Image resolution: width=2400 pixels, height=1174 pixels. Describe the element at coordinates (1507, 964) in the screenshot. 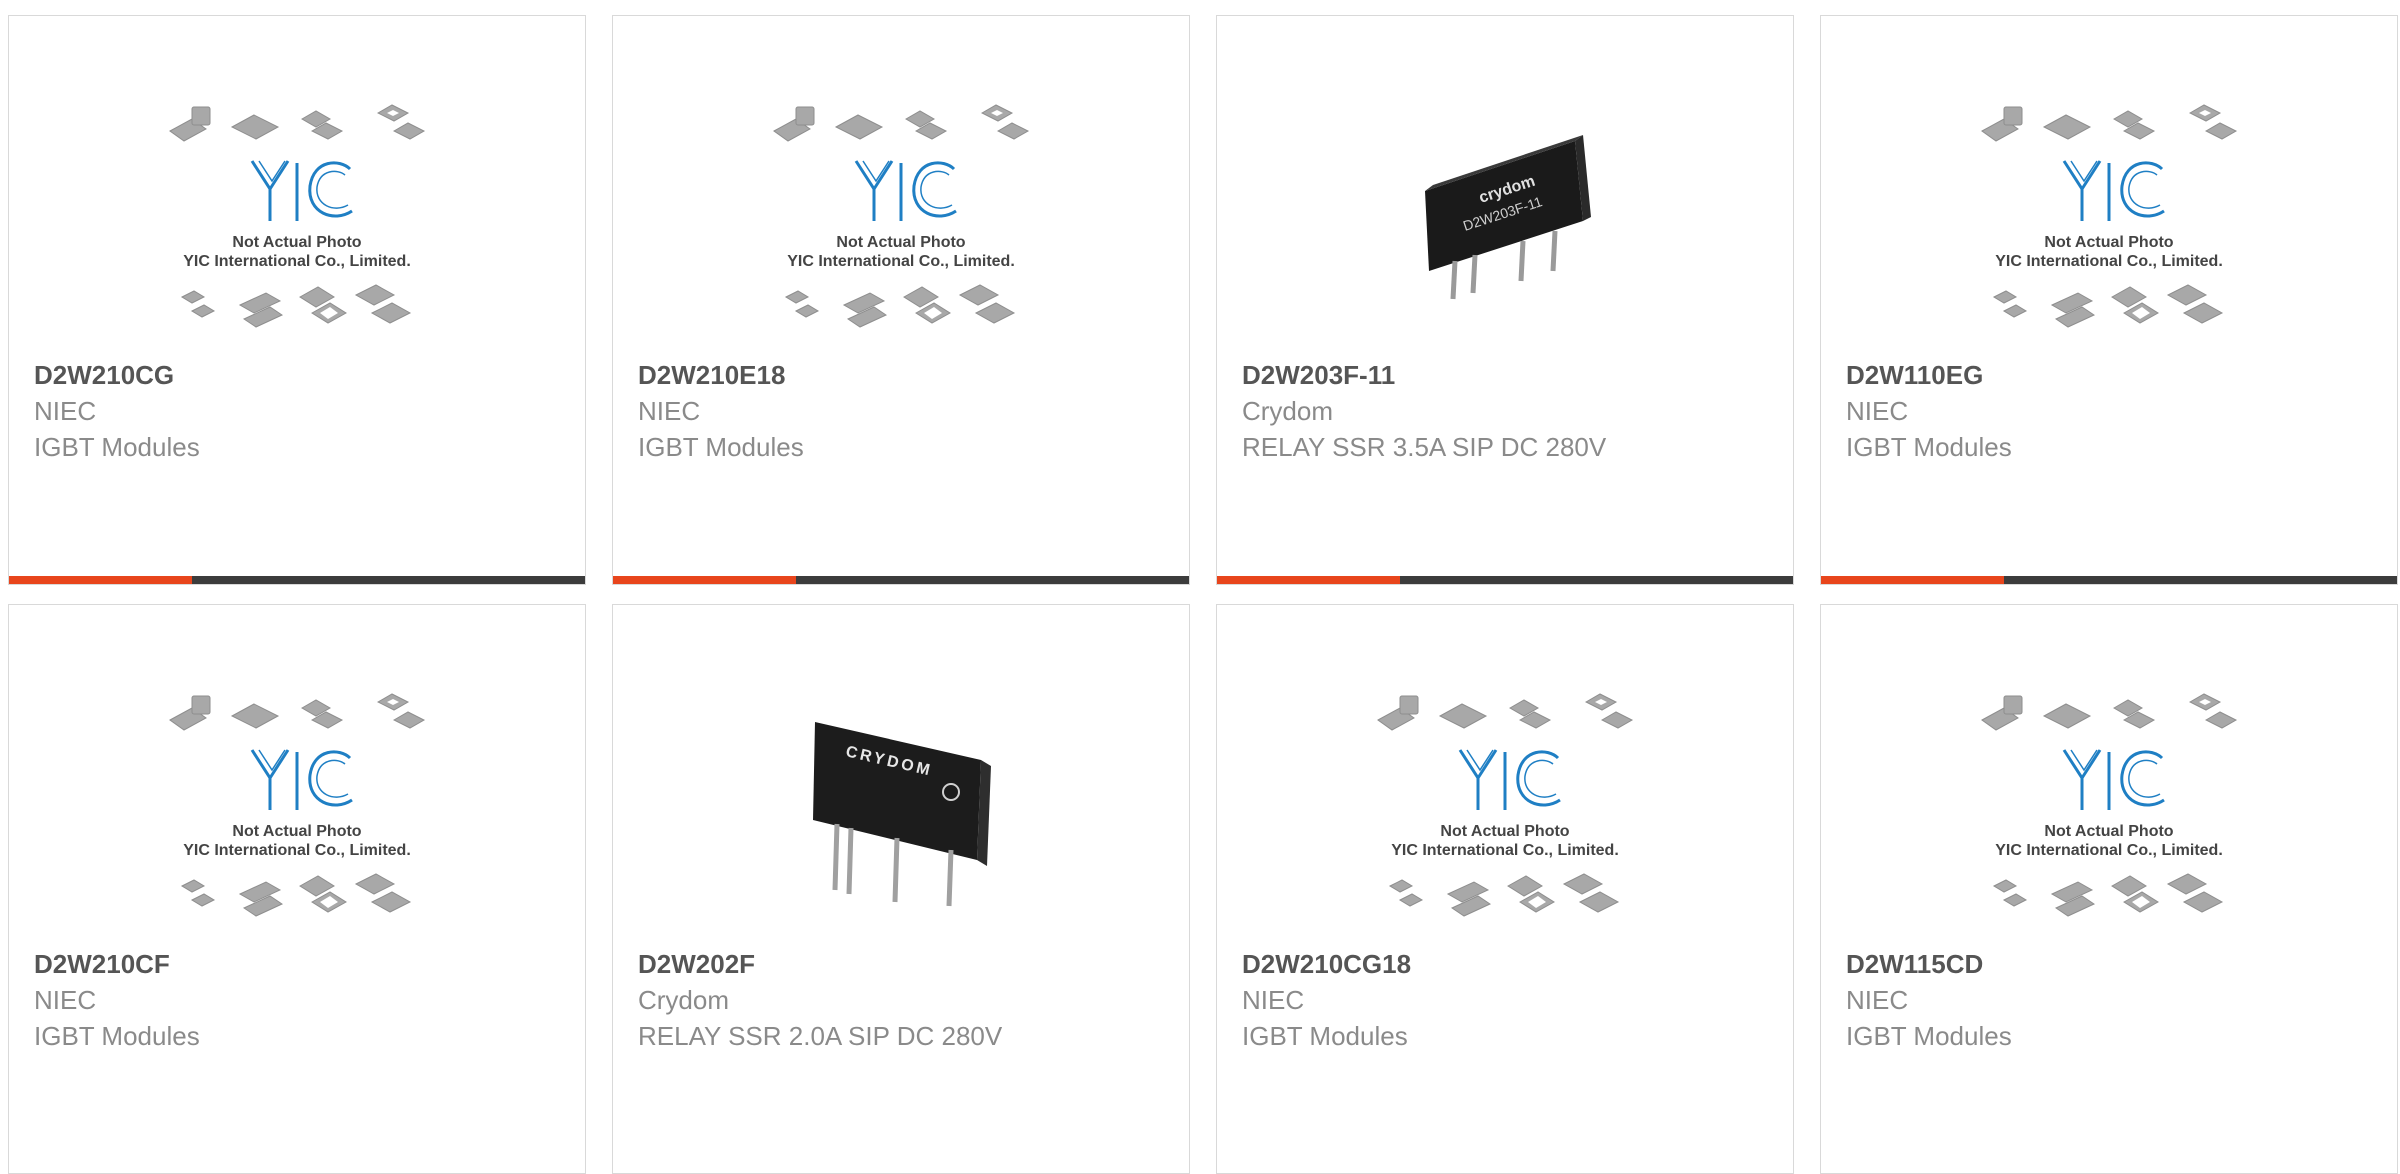

I see `part-number-link: D2W210CG18` at that location.